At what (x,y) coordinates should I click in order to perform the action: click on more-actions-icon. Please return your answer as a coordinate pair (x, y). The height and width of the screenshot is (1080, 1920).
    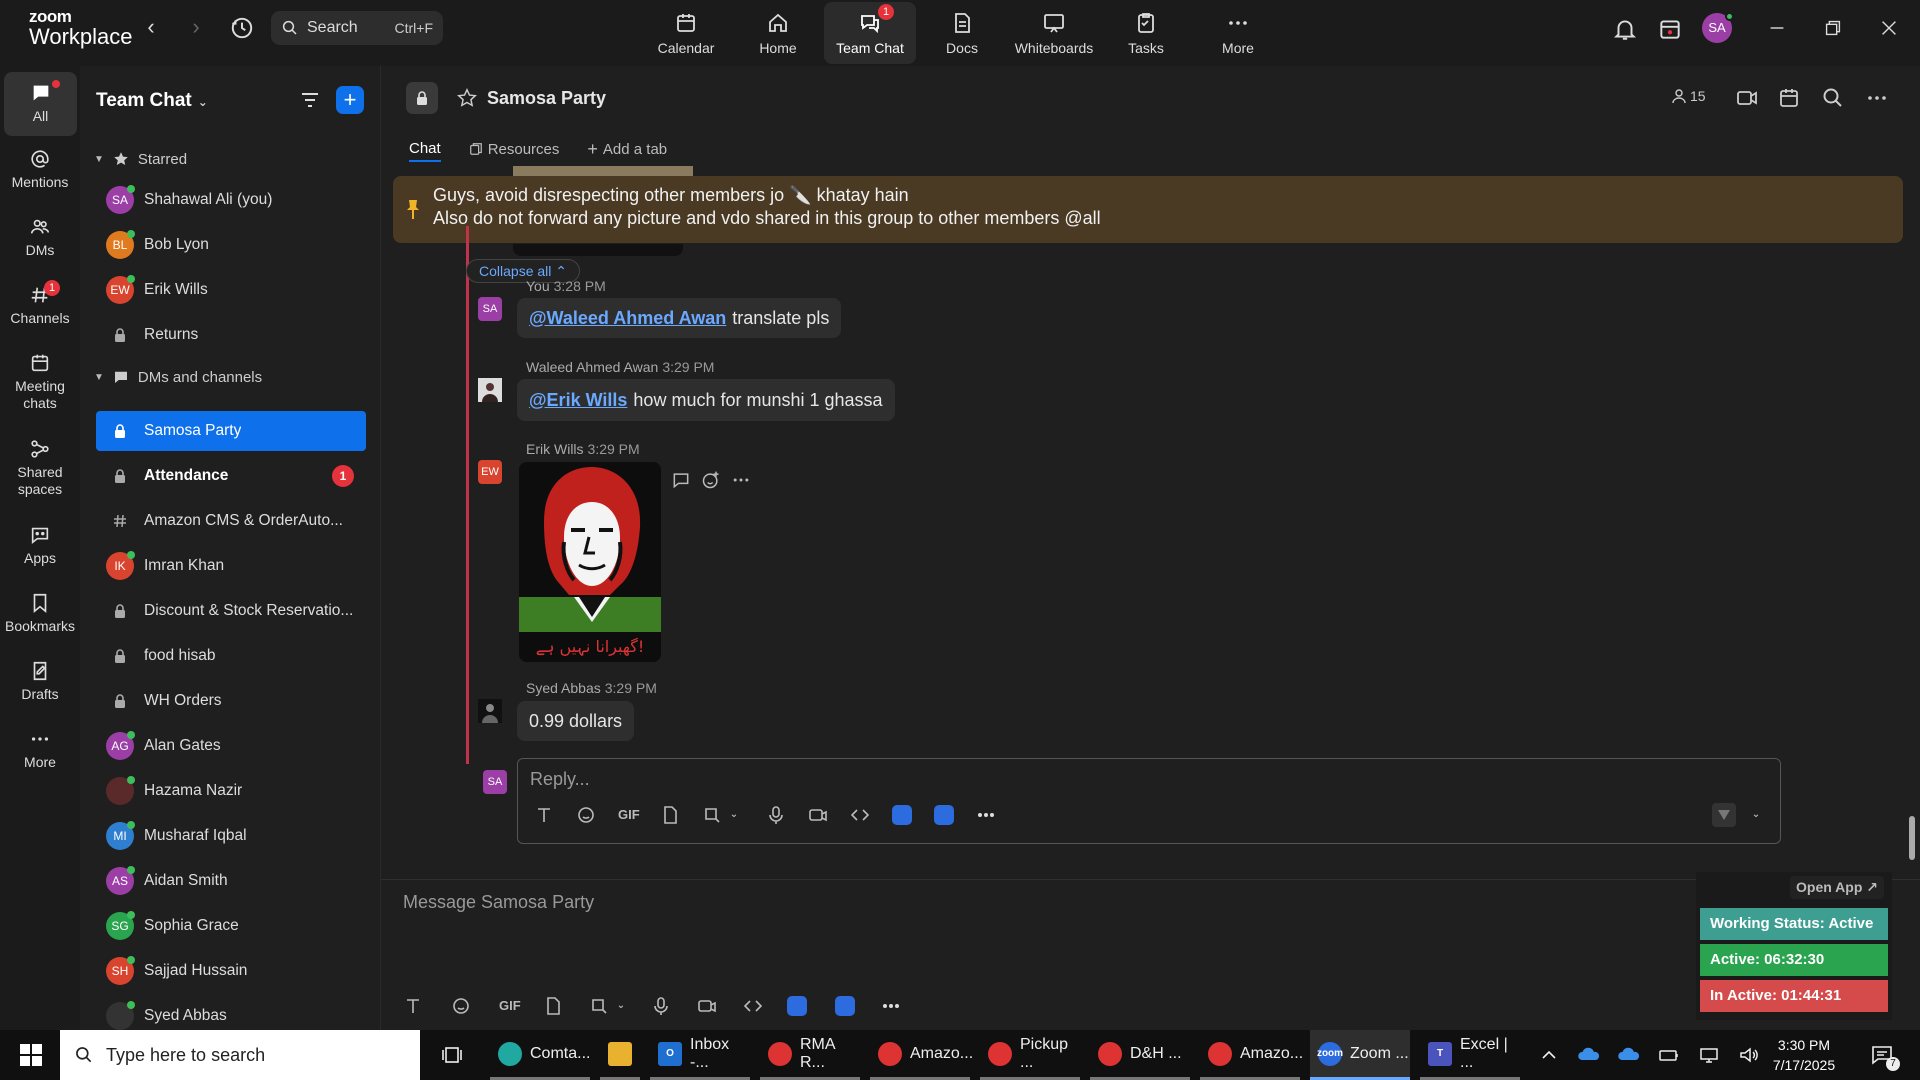
    Looking at the image, I should click on (741, 480).